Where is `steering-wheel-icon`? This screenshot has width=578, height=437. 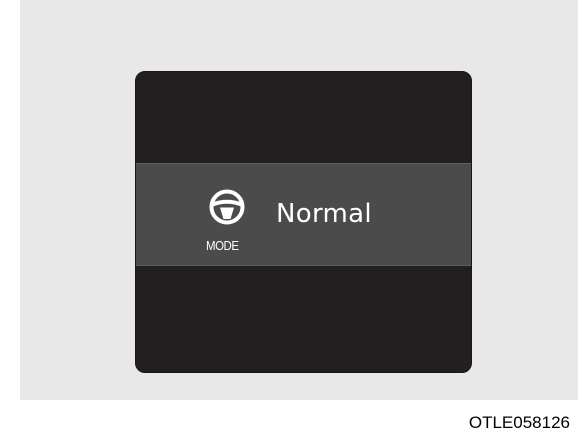 steering-wheel-icon is located at coordinates (227, 207).